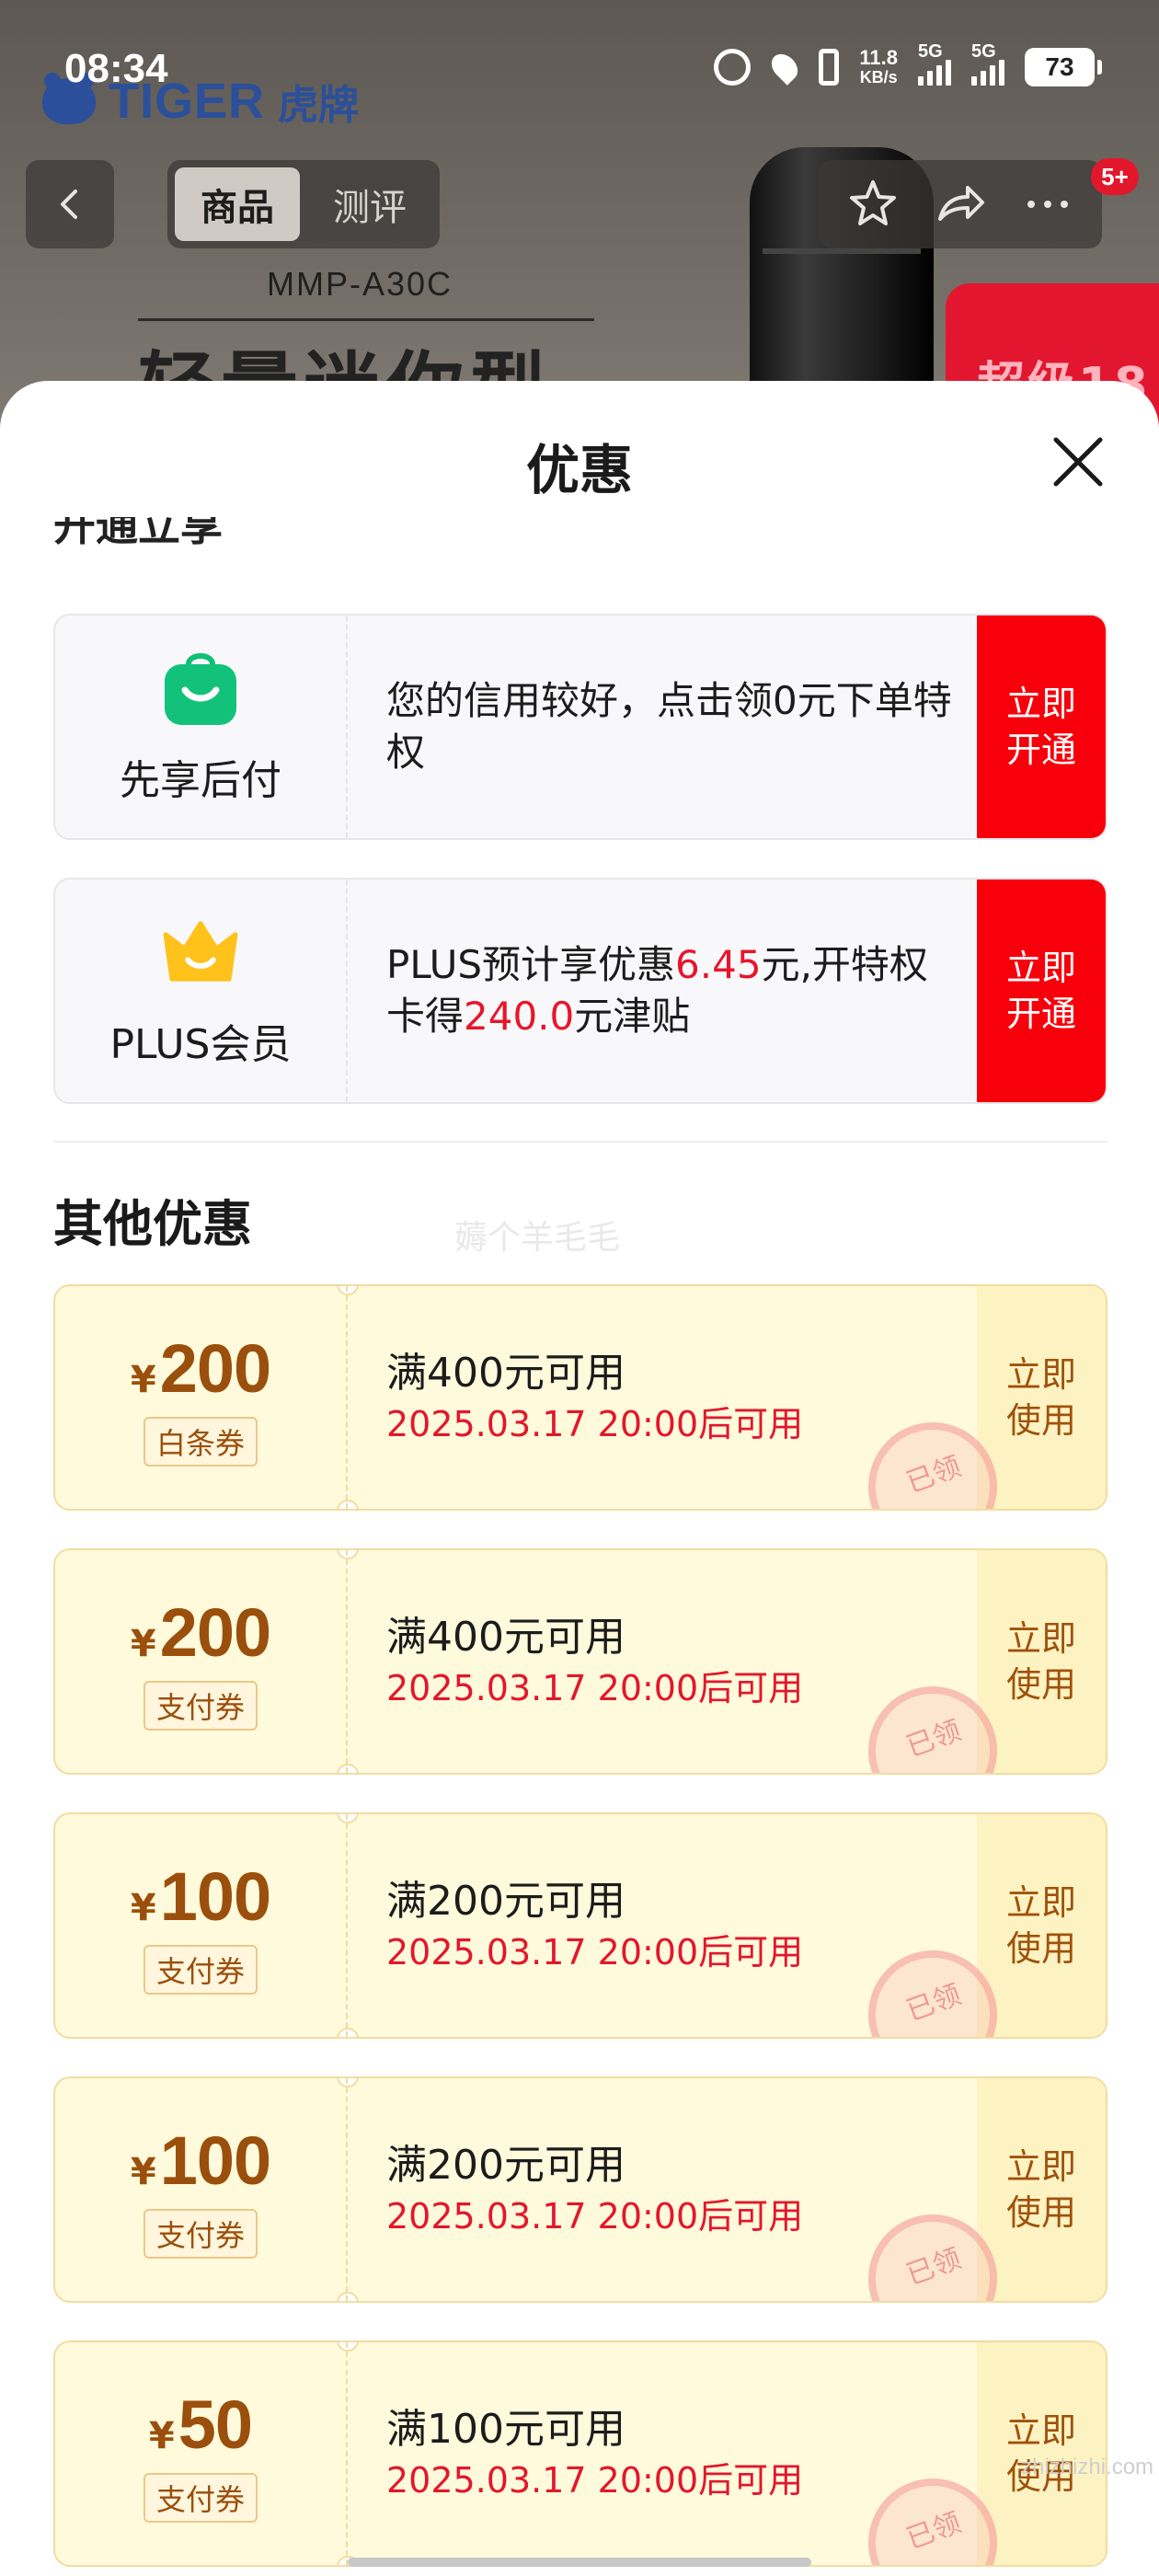 Image resolution: width=1159 pixels, height=2576 pixels. What do you see at coordinates (829, 67) in the screenshot?
I see `vibrate-icon` at bounding box center [829, 67].